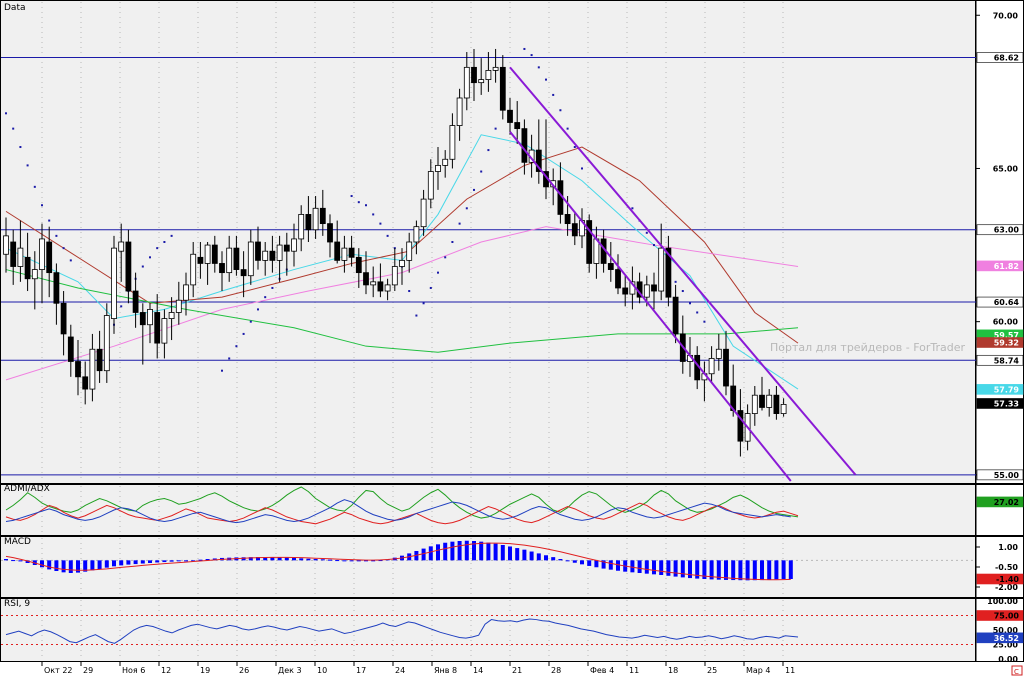 The image size is (1024, 680). Describe the element at coordinates (758, 670) in the screenshot. I see `time-tick-label: Мар 4` at that location.